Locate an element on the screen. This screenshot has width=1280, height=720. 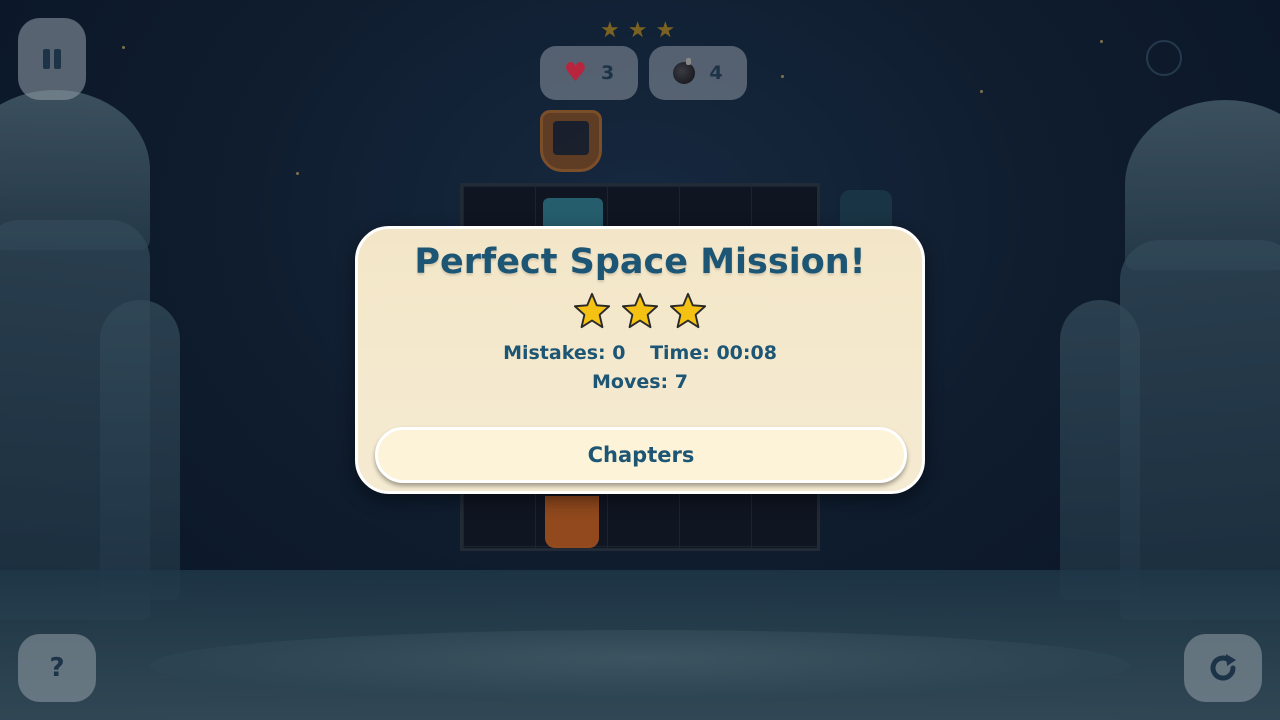
help-icon: ? is located at coordinates (57, 668).